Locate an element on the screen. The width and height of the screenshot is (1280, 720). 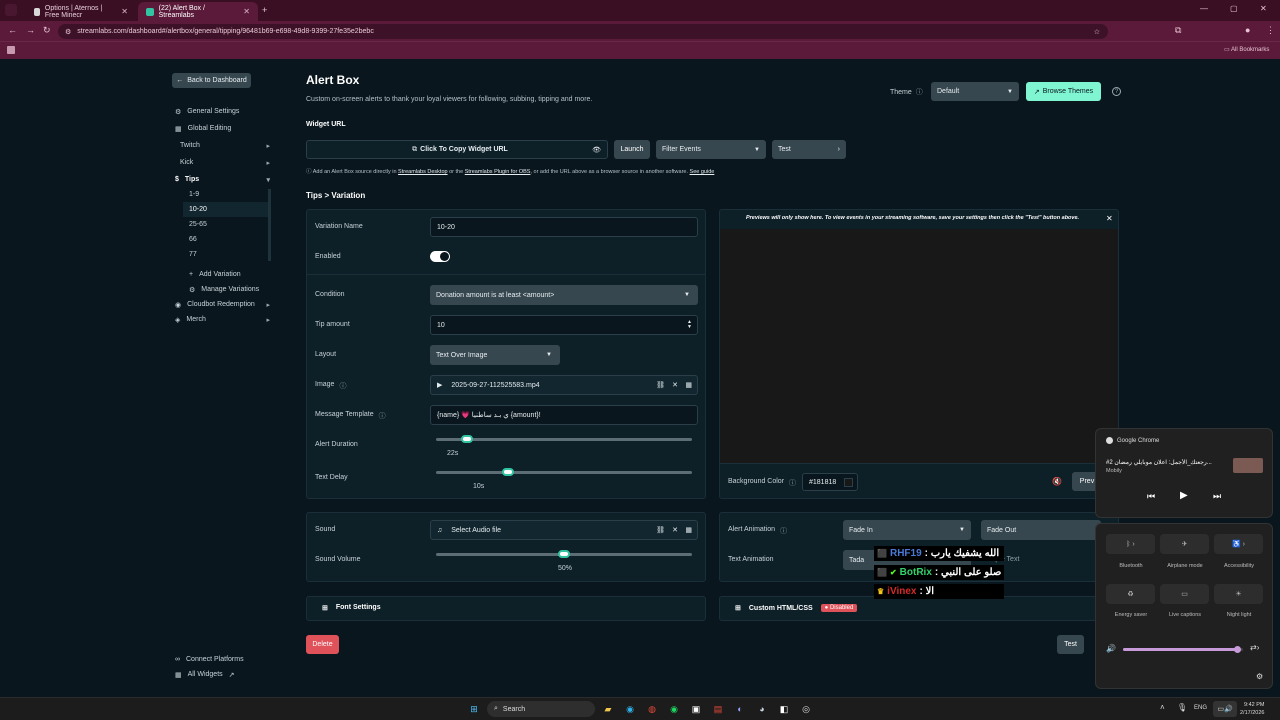
test-button-bottom: Test is located at coordinates (1070, 644).